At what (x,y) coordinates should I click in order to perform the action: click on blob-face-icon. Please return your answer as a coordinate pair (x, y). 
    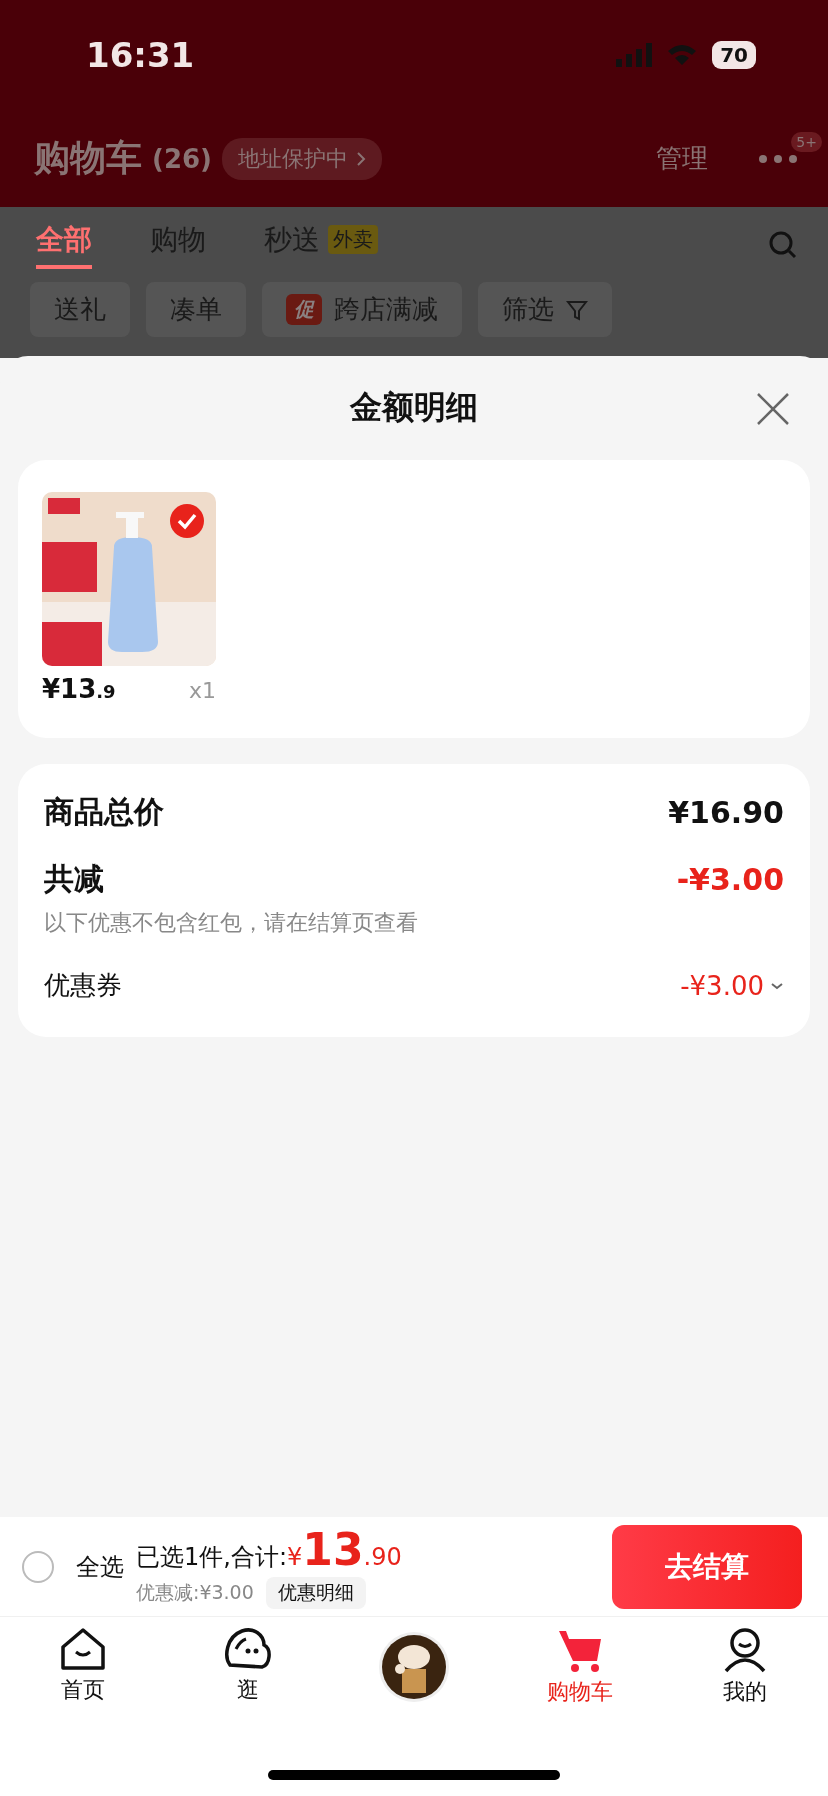
    Looking at the image, I should click on (248, 1649).